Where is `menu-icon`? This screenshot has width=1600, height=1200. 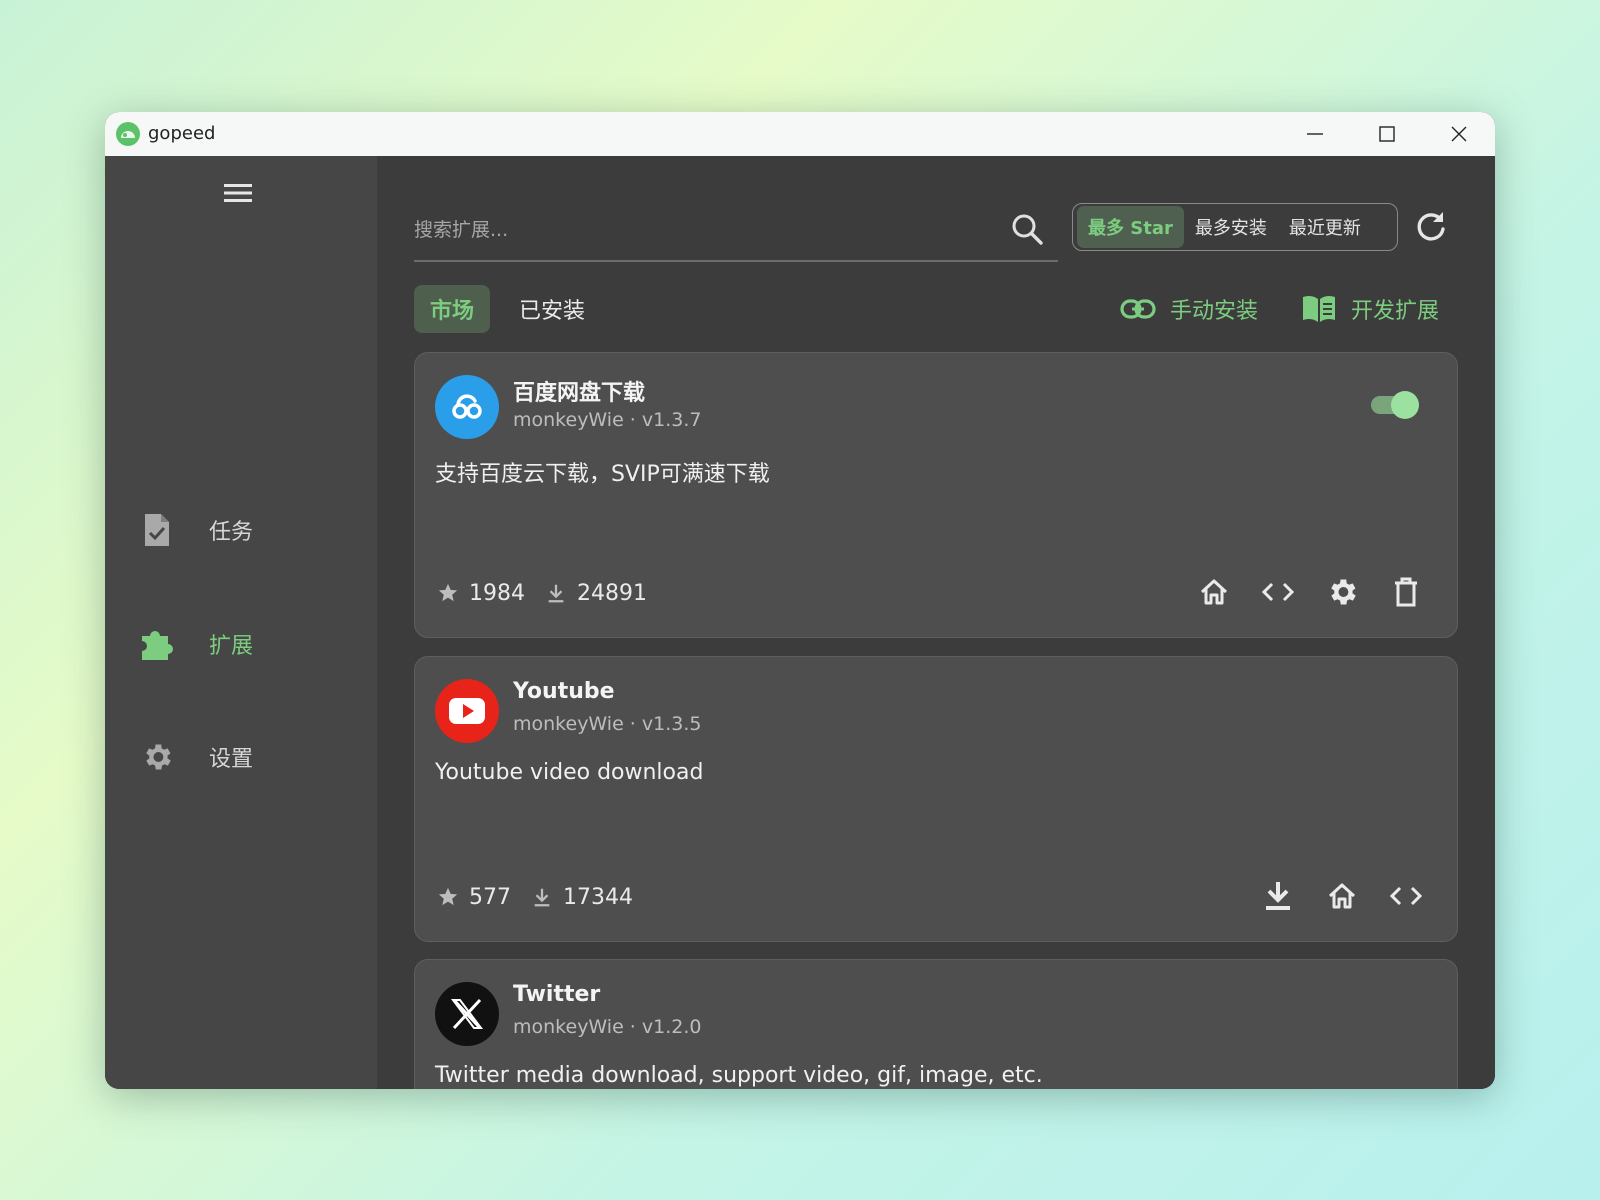 menu-icon is located at coordinates (238, 193).